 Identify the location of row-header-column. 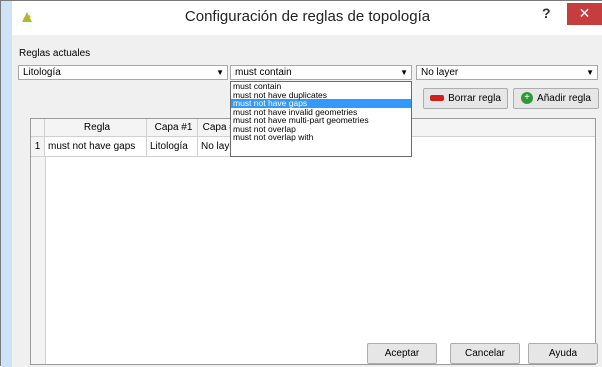
(38, 260).